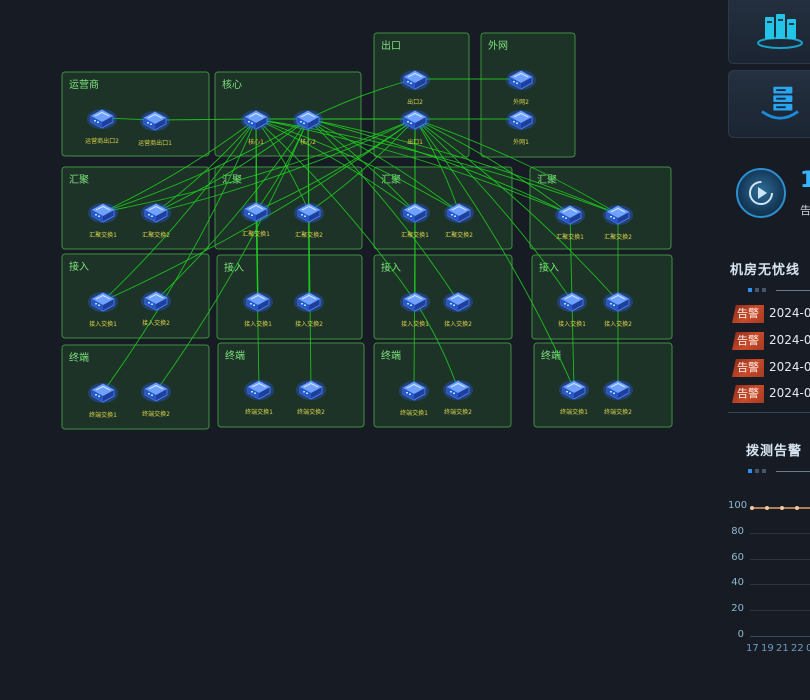 This screenshot has width=810, height=700. Describe the element at coordinates (135, 114) in the screenshot. I see `zone-group: 运营商` at that location.